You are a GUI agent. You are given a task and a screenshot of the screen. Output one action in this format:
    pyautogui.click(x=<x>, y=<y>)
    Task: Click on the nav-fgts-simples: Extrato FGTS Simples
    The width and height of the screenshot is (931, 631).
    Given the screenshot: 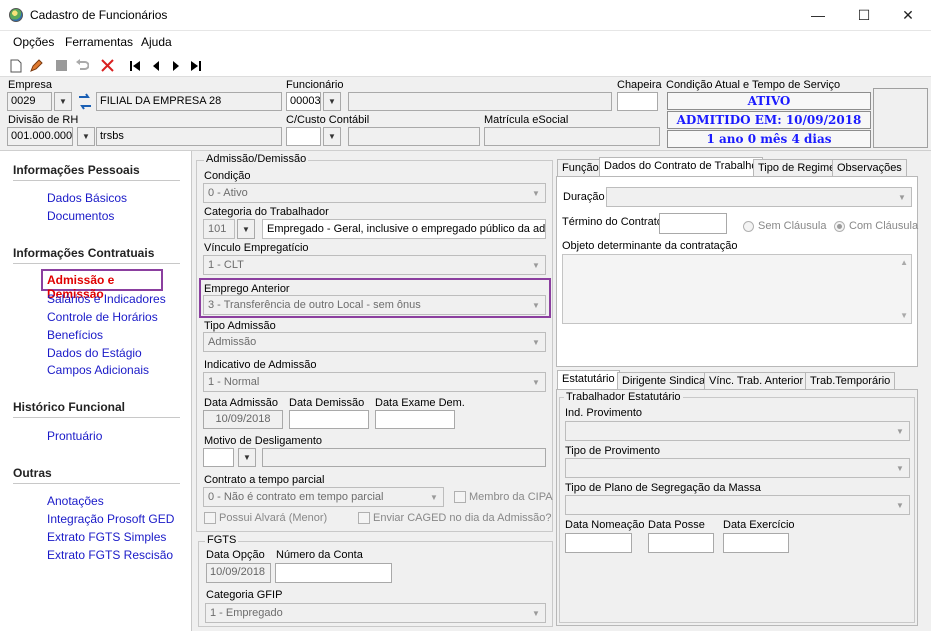 What is the action you would take?
    pyautogui.click(x=106, y=537)
    